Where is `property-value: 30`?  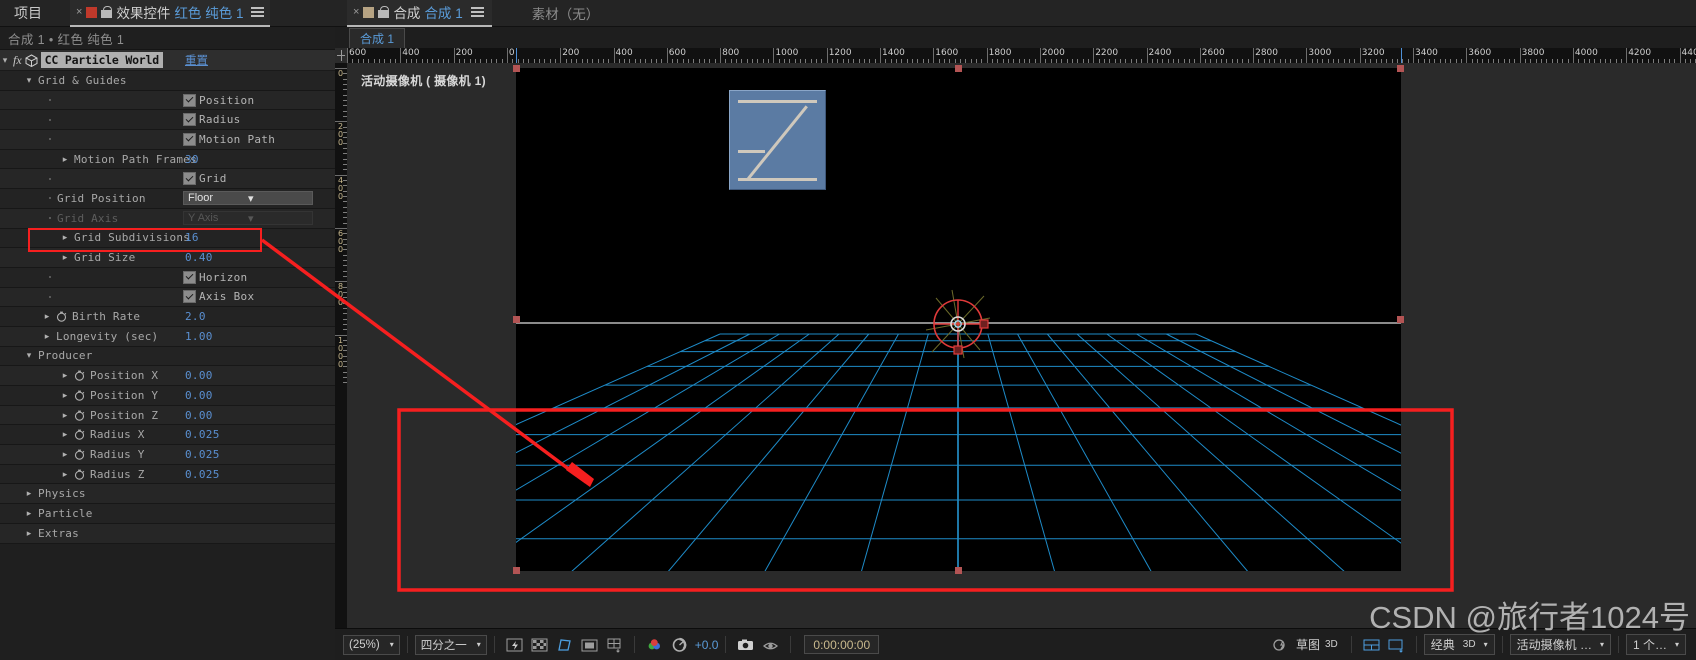 property-value: 30 is located at coordinates (192, 159).